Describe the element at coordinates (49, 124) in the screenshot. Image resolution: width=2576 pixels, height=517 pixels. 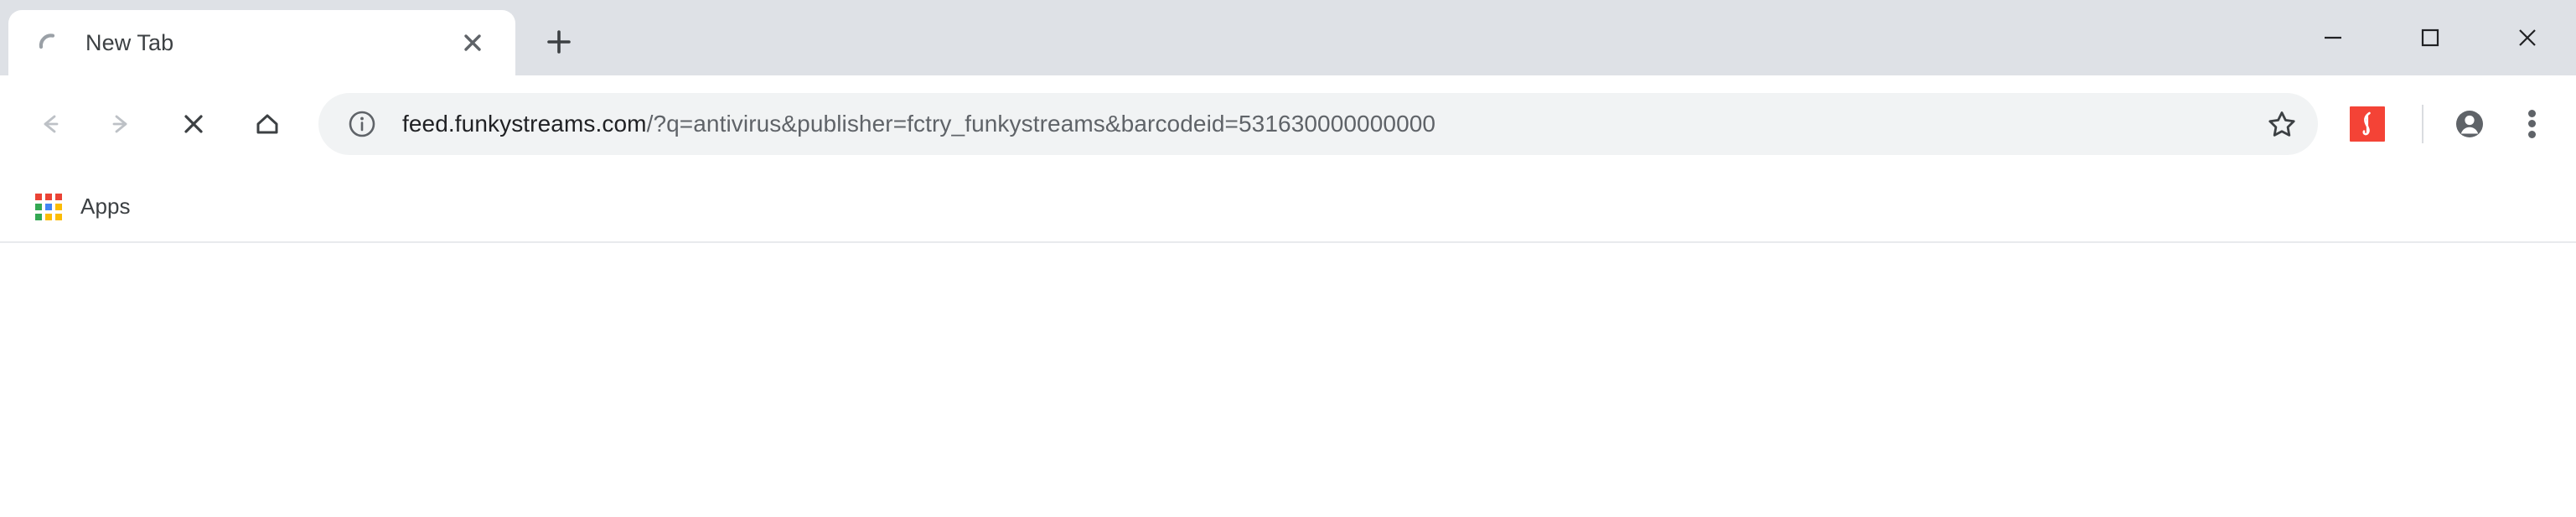
I see `back-button` at that location.